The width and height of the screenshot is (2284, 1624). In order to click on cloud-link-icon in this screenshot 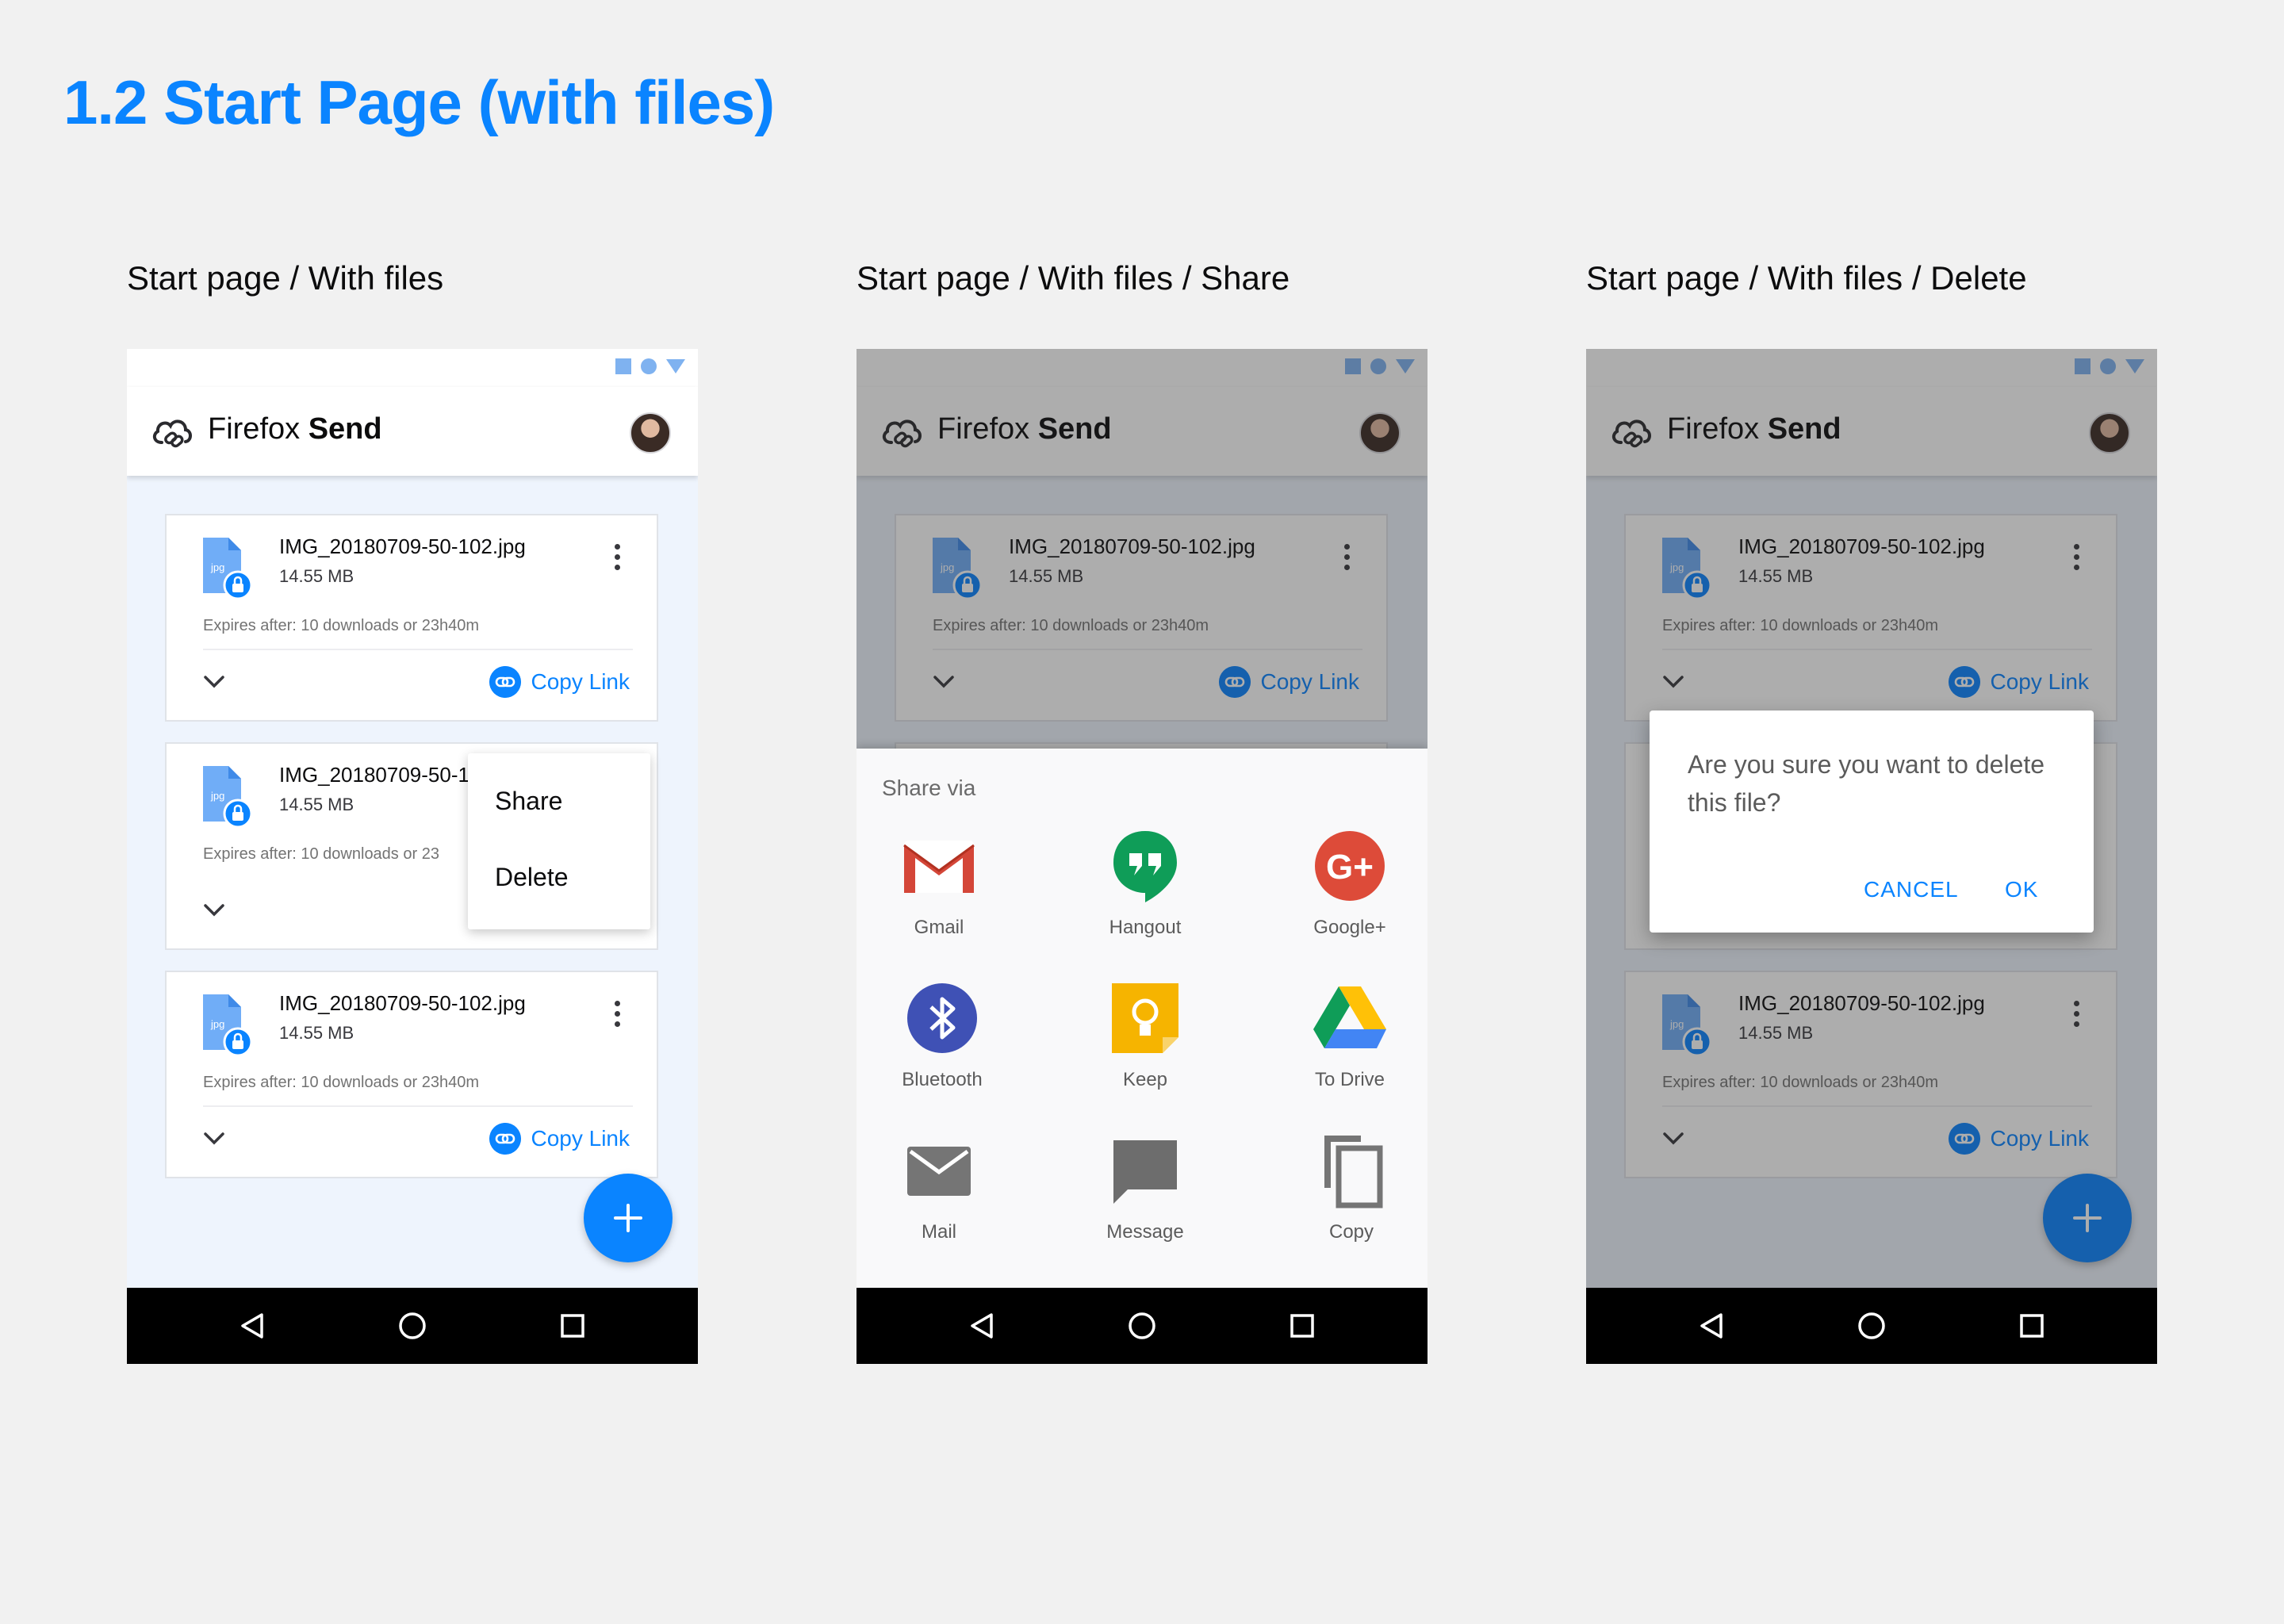, I will do `click(172, 431)`.